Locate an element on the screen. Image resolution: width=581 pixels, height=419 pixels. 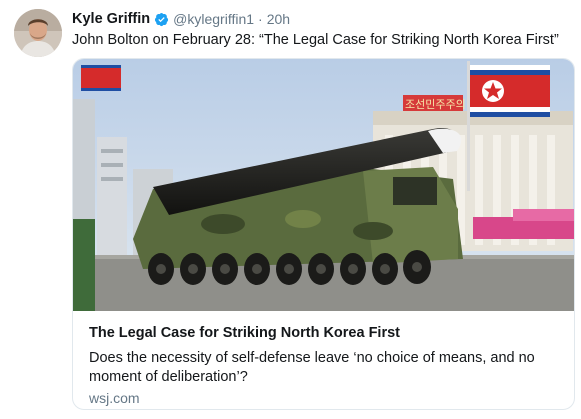
avatar-image is located at coordinates (38, 33).